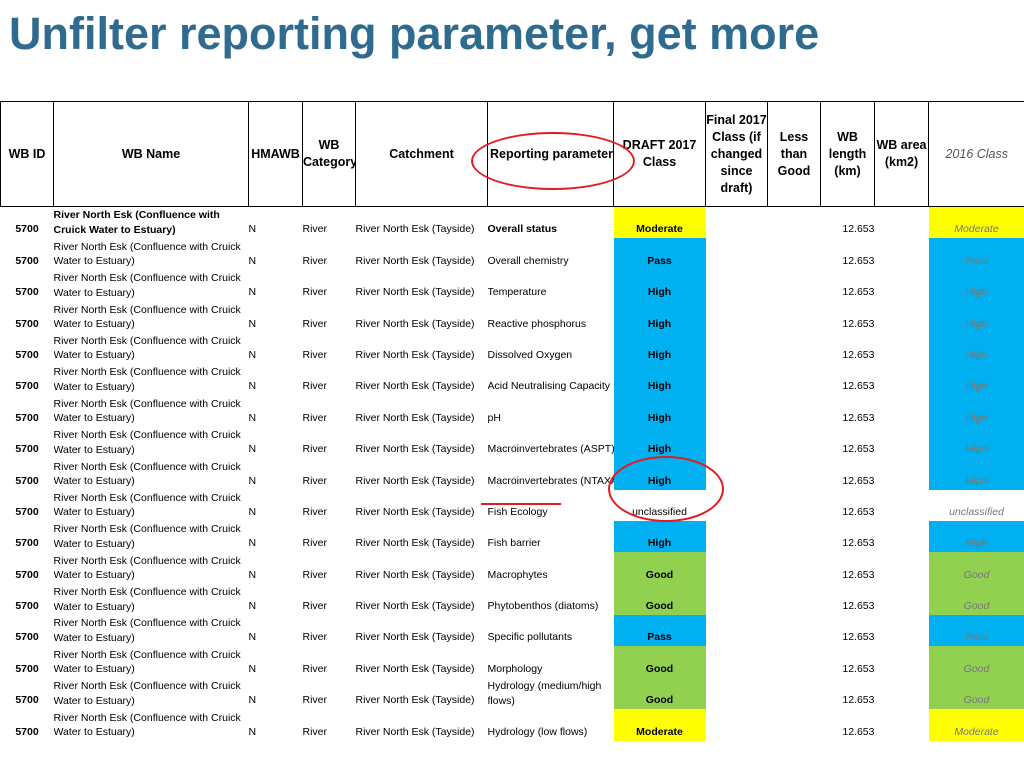  I want to click on header-wb-id: WB ID, so click(27, 154).